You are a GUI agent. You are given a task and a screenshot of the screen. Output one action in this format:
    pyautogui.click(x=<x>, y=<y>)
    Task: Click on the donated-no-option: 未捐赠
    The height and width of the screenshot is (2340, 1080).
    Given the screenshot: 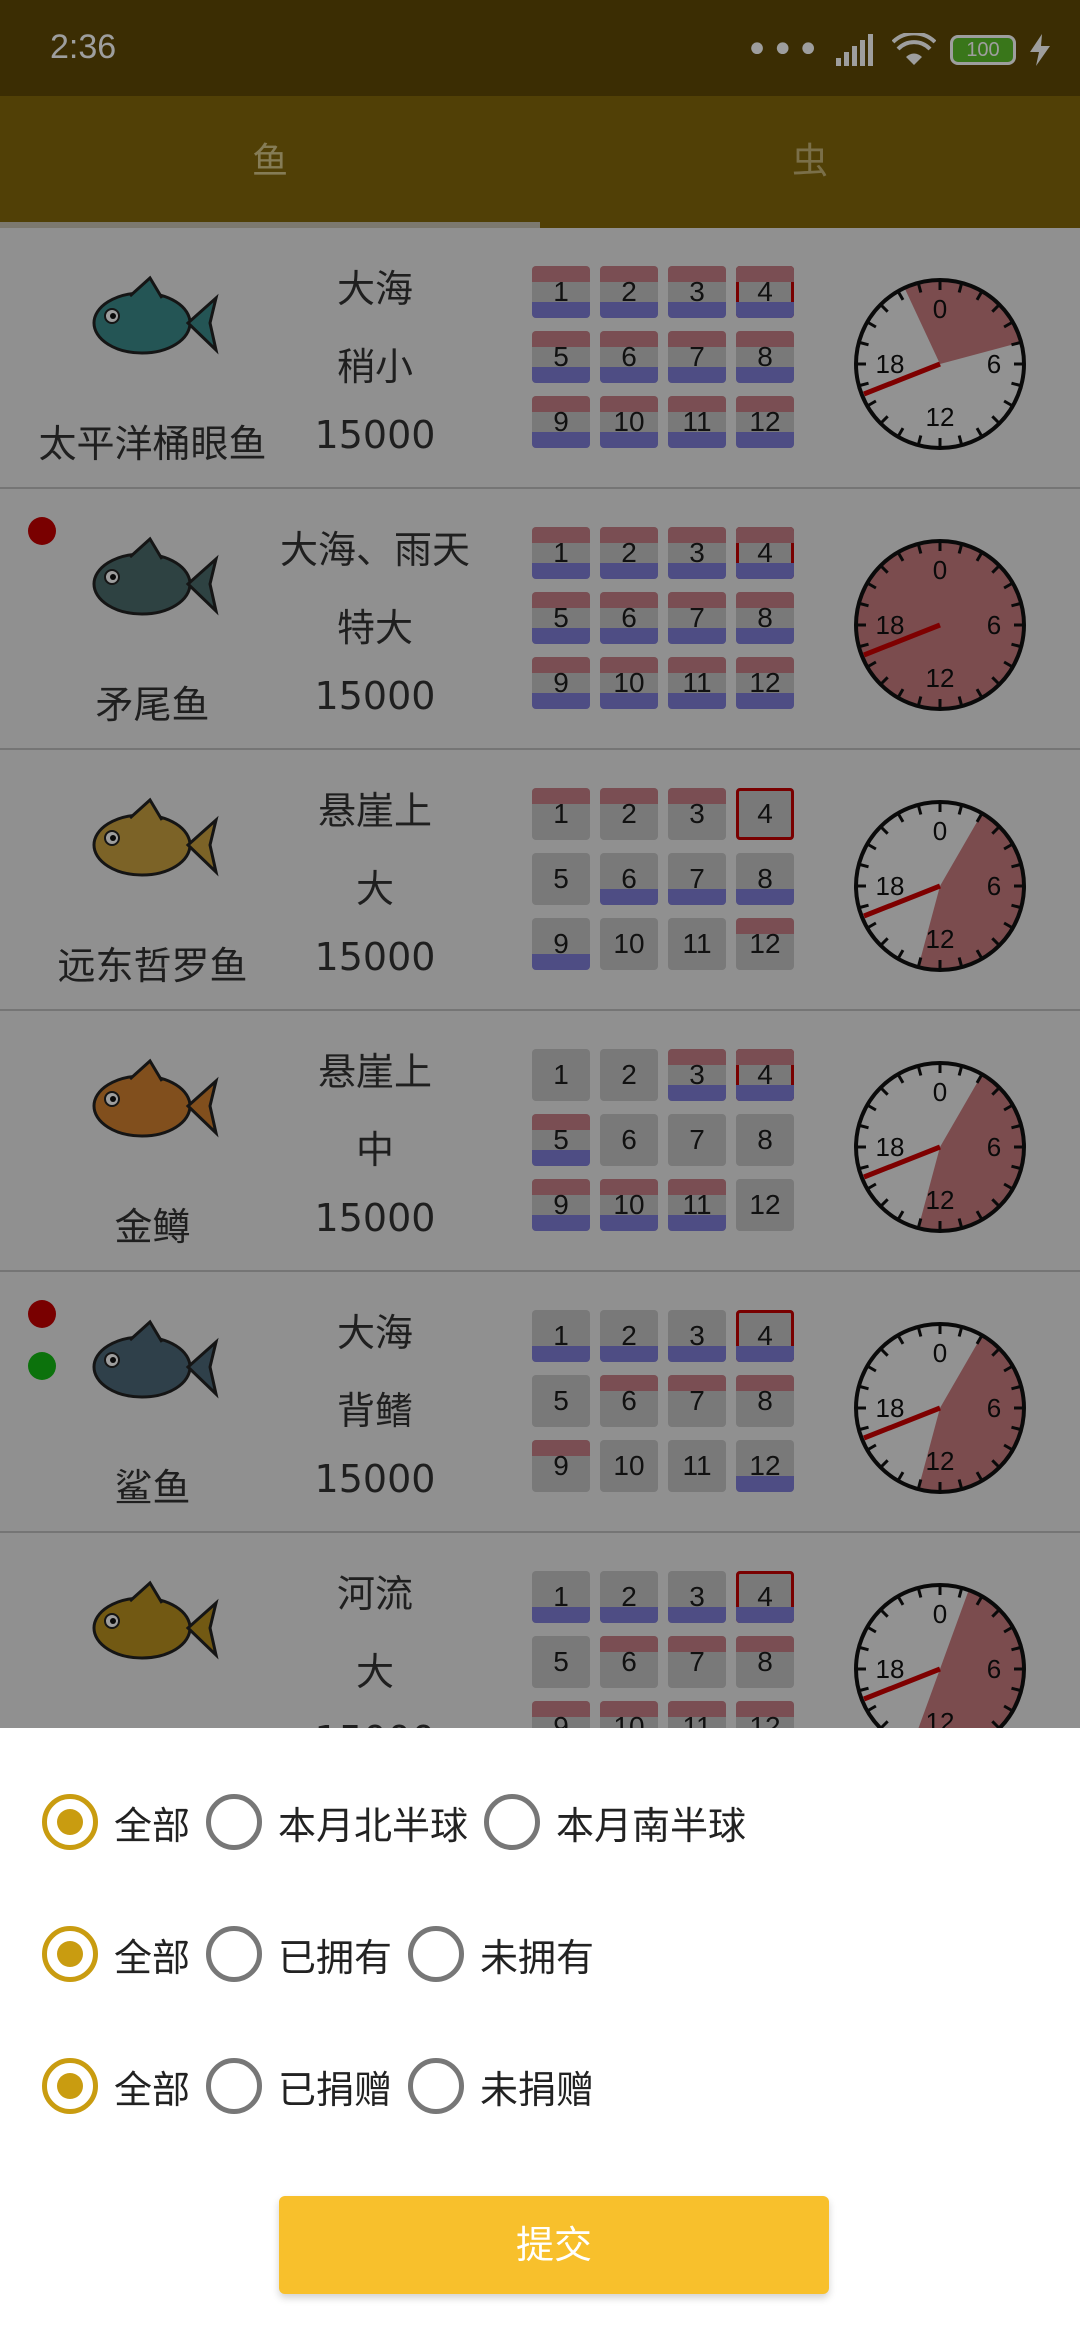 What is the action you would take?
    pyautogui.click(x=501, y=2086)
    